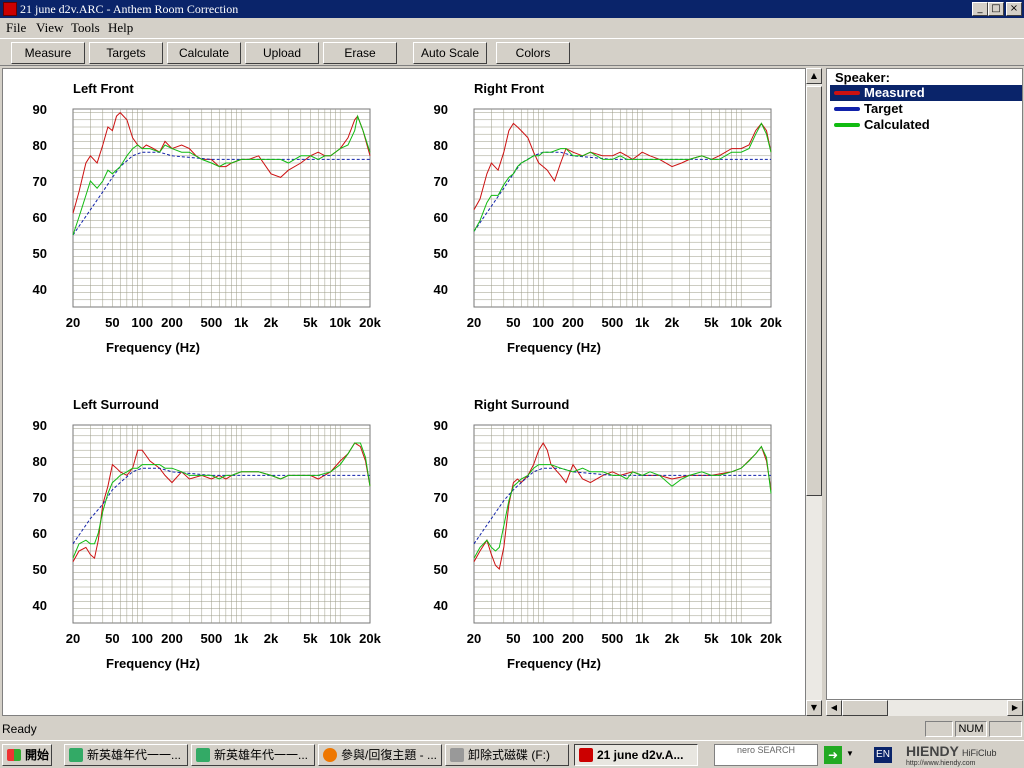  What do you see at coordinates (37, 755) in the screenshot?
I see `start-label: 開始` at bounding box center [37, 755].